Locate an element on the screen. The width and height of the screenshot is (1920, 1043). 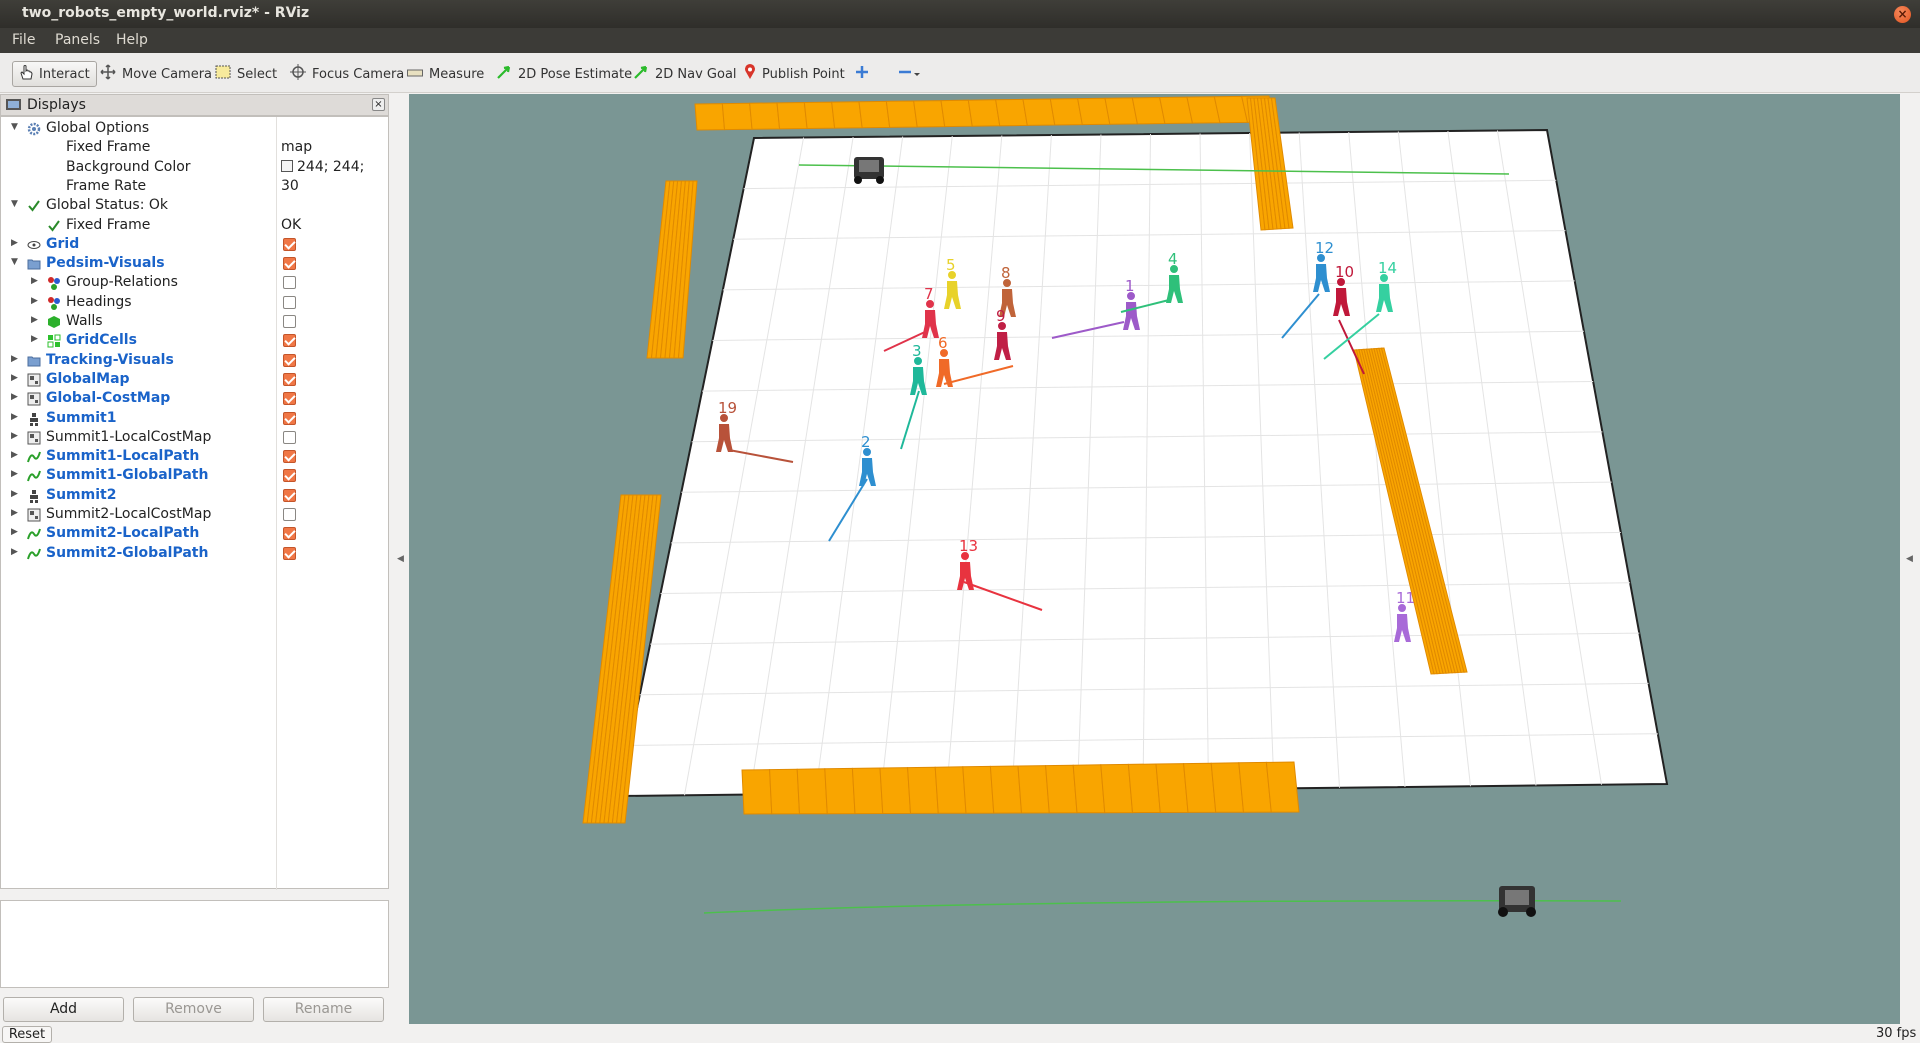
collapse-right-icon: ◀ is located at coordinates (1909, 559).